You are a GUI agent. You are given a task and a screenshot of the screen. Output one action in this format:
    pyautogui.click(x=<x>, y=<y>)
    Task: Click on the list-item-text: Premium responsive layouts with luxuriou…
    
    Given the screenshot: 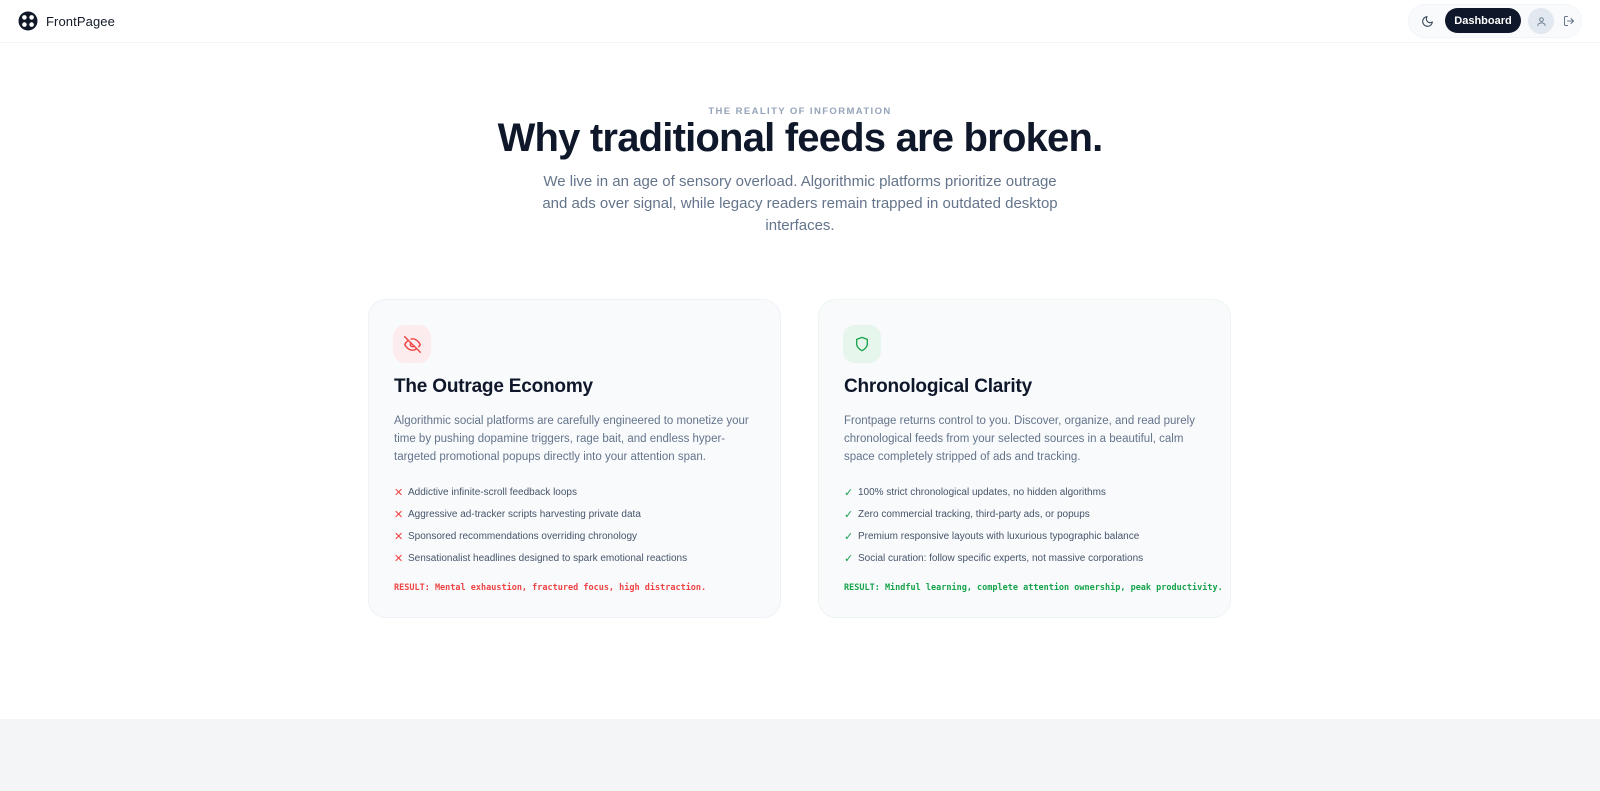 What is the action you would take?
    pyautogui.click(x=999, y=536)
    